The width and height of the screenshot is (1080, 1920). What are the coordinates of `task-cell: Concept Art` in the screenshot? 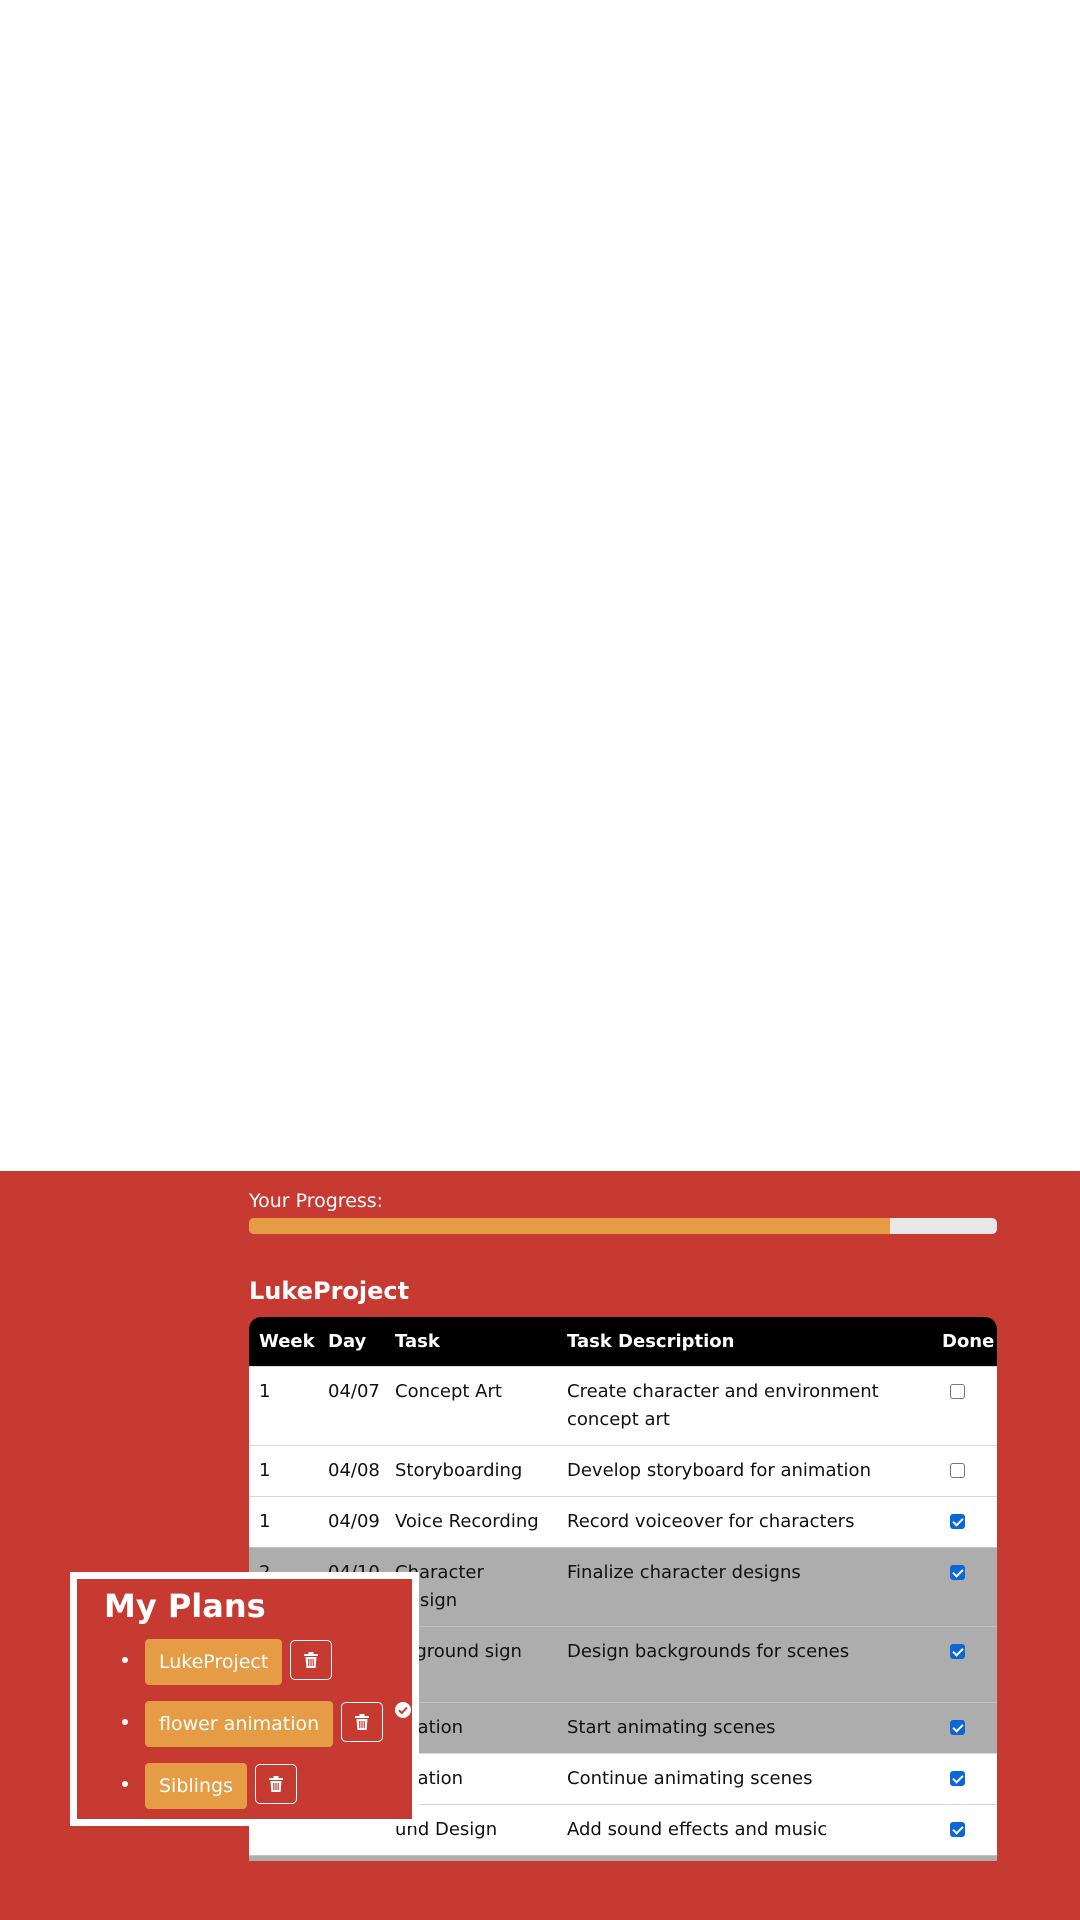 It's located at (471, 1405).